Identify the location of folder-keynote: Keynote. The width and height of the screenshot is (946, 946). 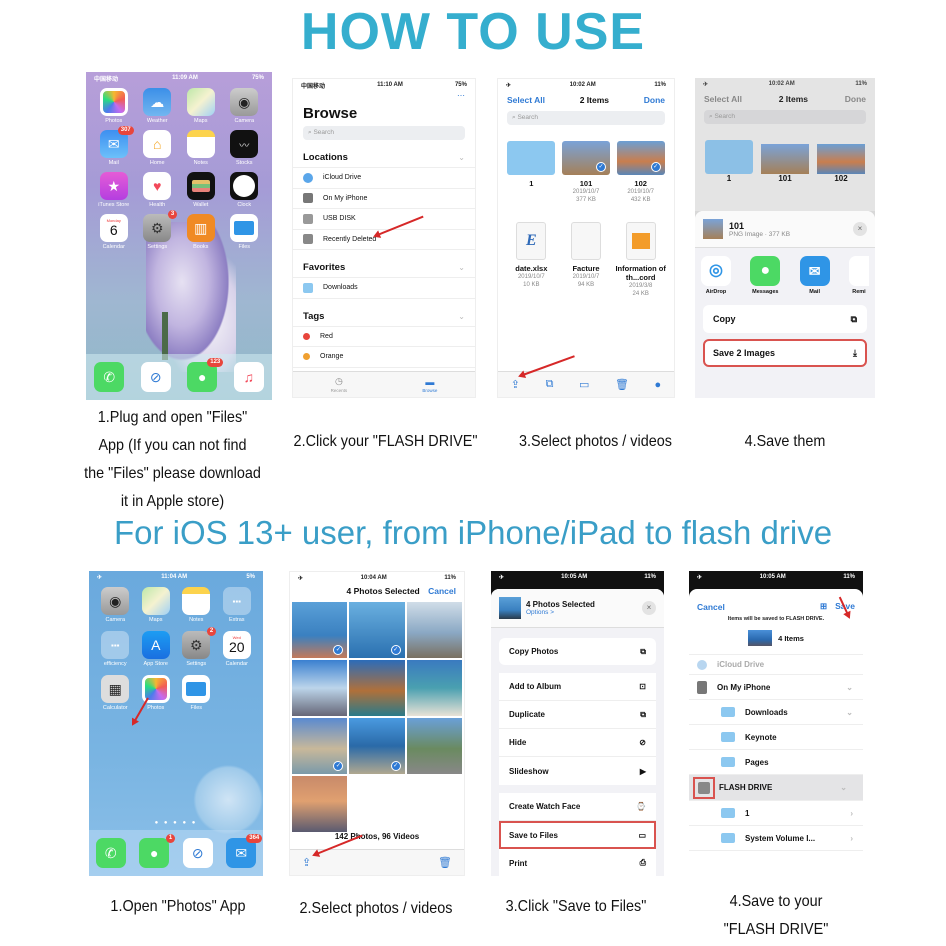
(776, 737).